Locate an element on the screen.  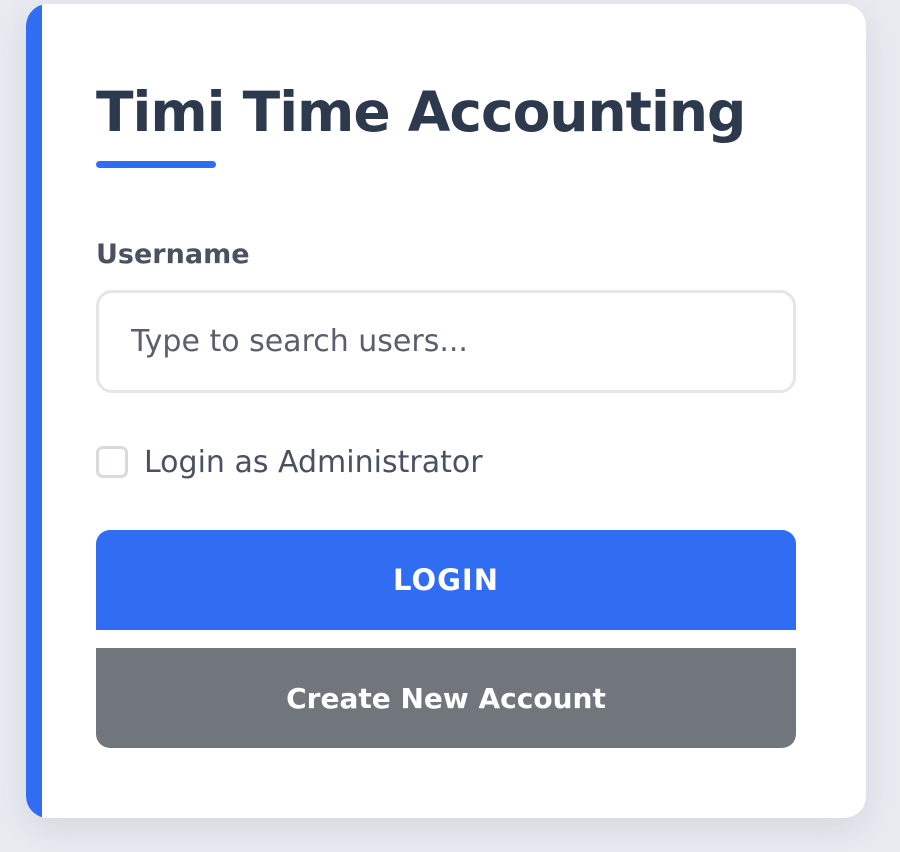
app-title: Timi Time Accounting is located at coordinates (421, 112).